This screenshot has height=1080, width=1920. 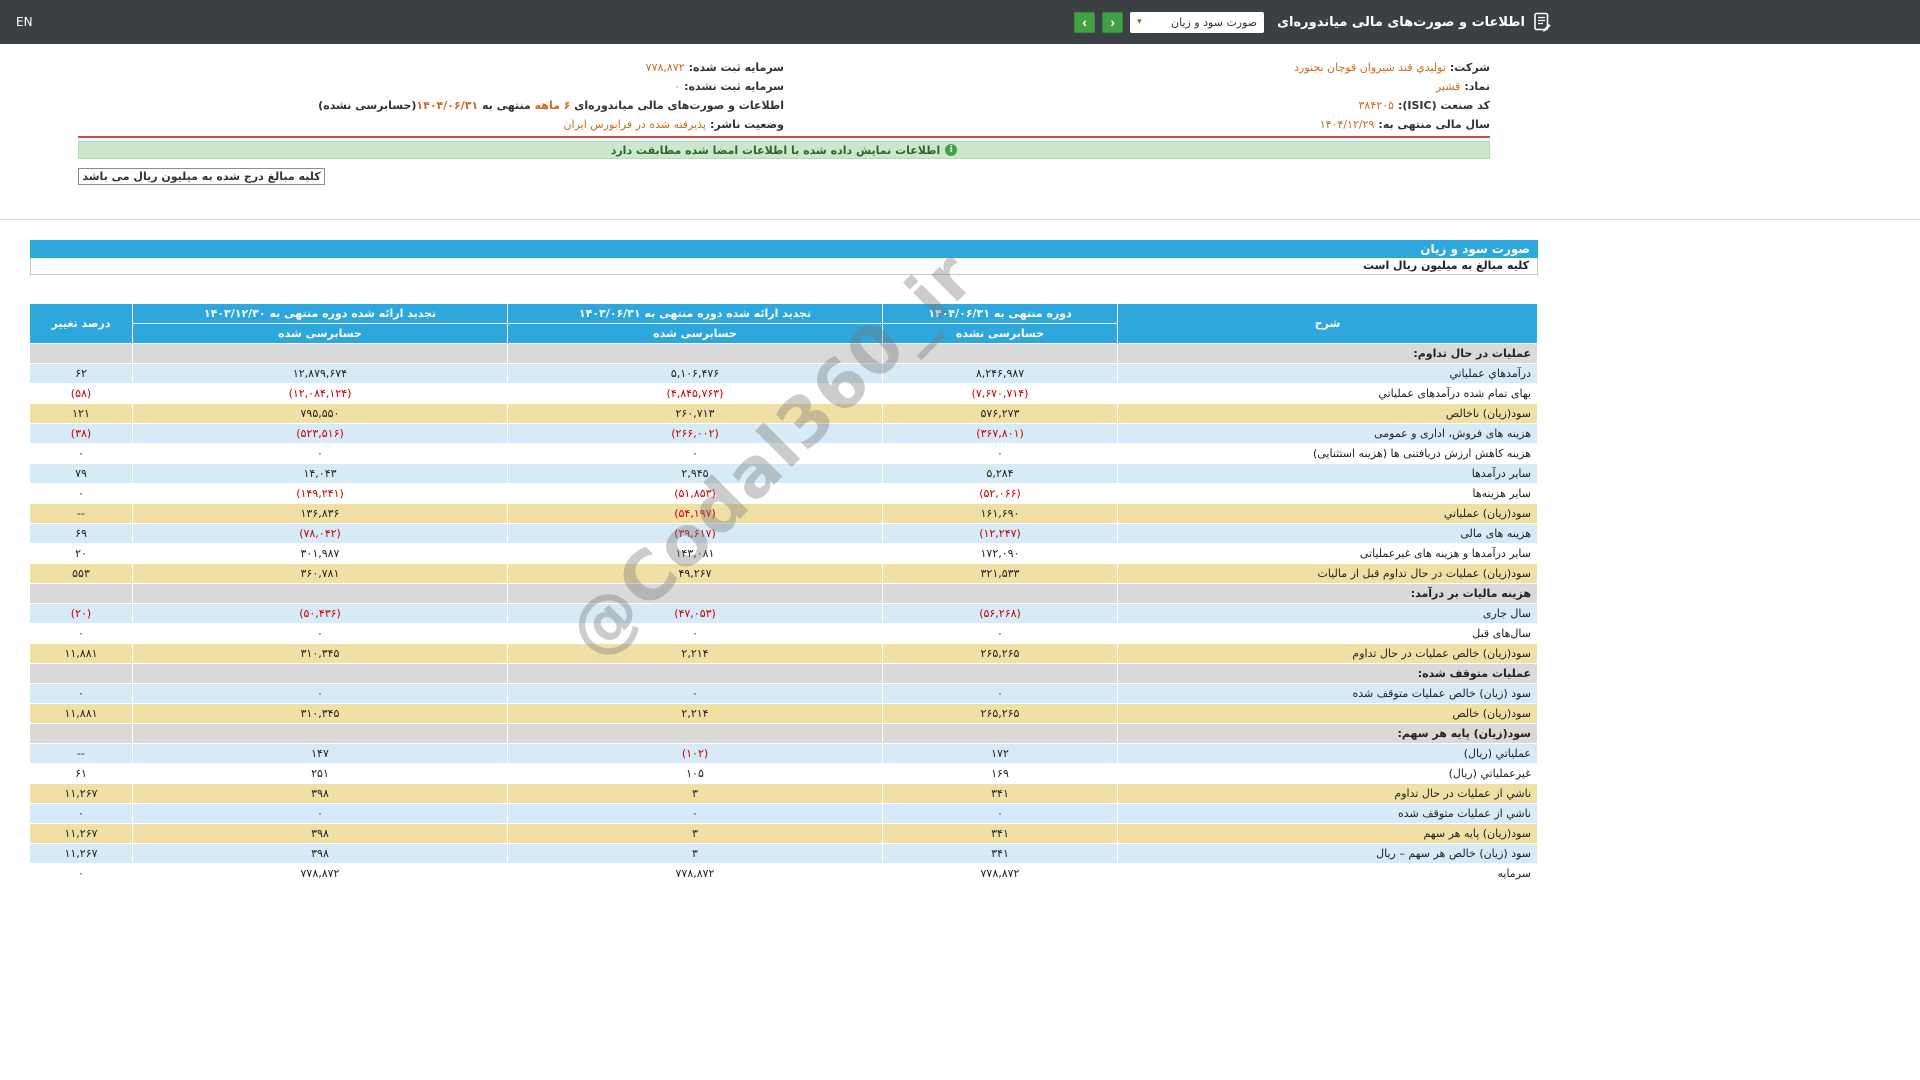 What do you see at coordinates (1327, 353) in the screenshot?
I see `section-label: عملیات در حال تداوم:` at bounding box center [1327, 353].